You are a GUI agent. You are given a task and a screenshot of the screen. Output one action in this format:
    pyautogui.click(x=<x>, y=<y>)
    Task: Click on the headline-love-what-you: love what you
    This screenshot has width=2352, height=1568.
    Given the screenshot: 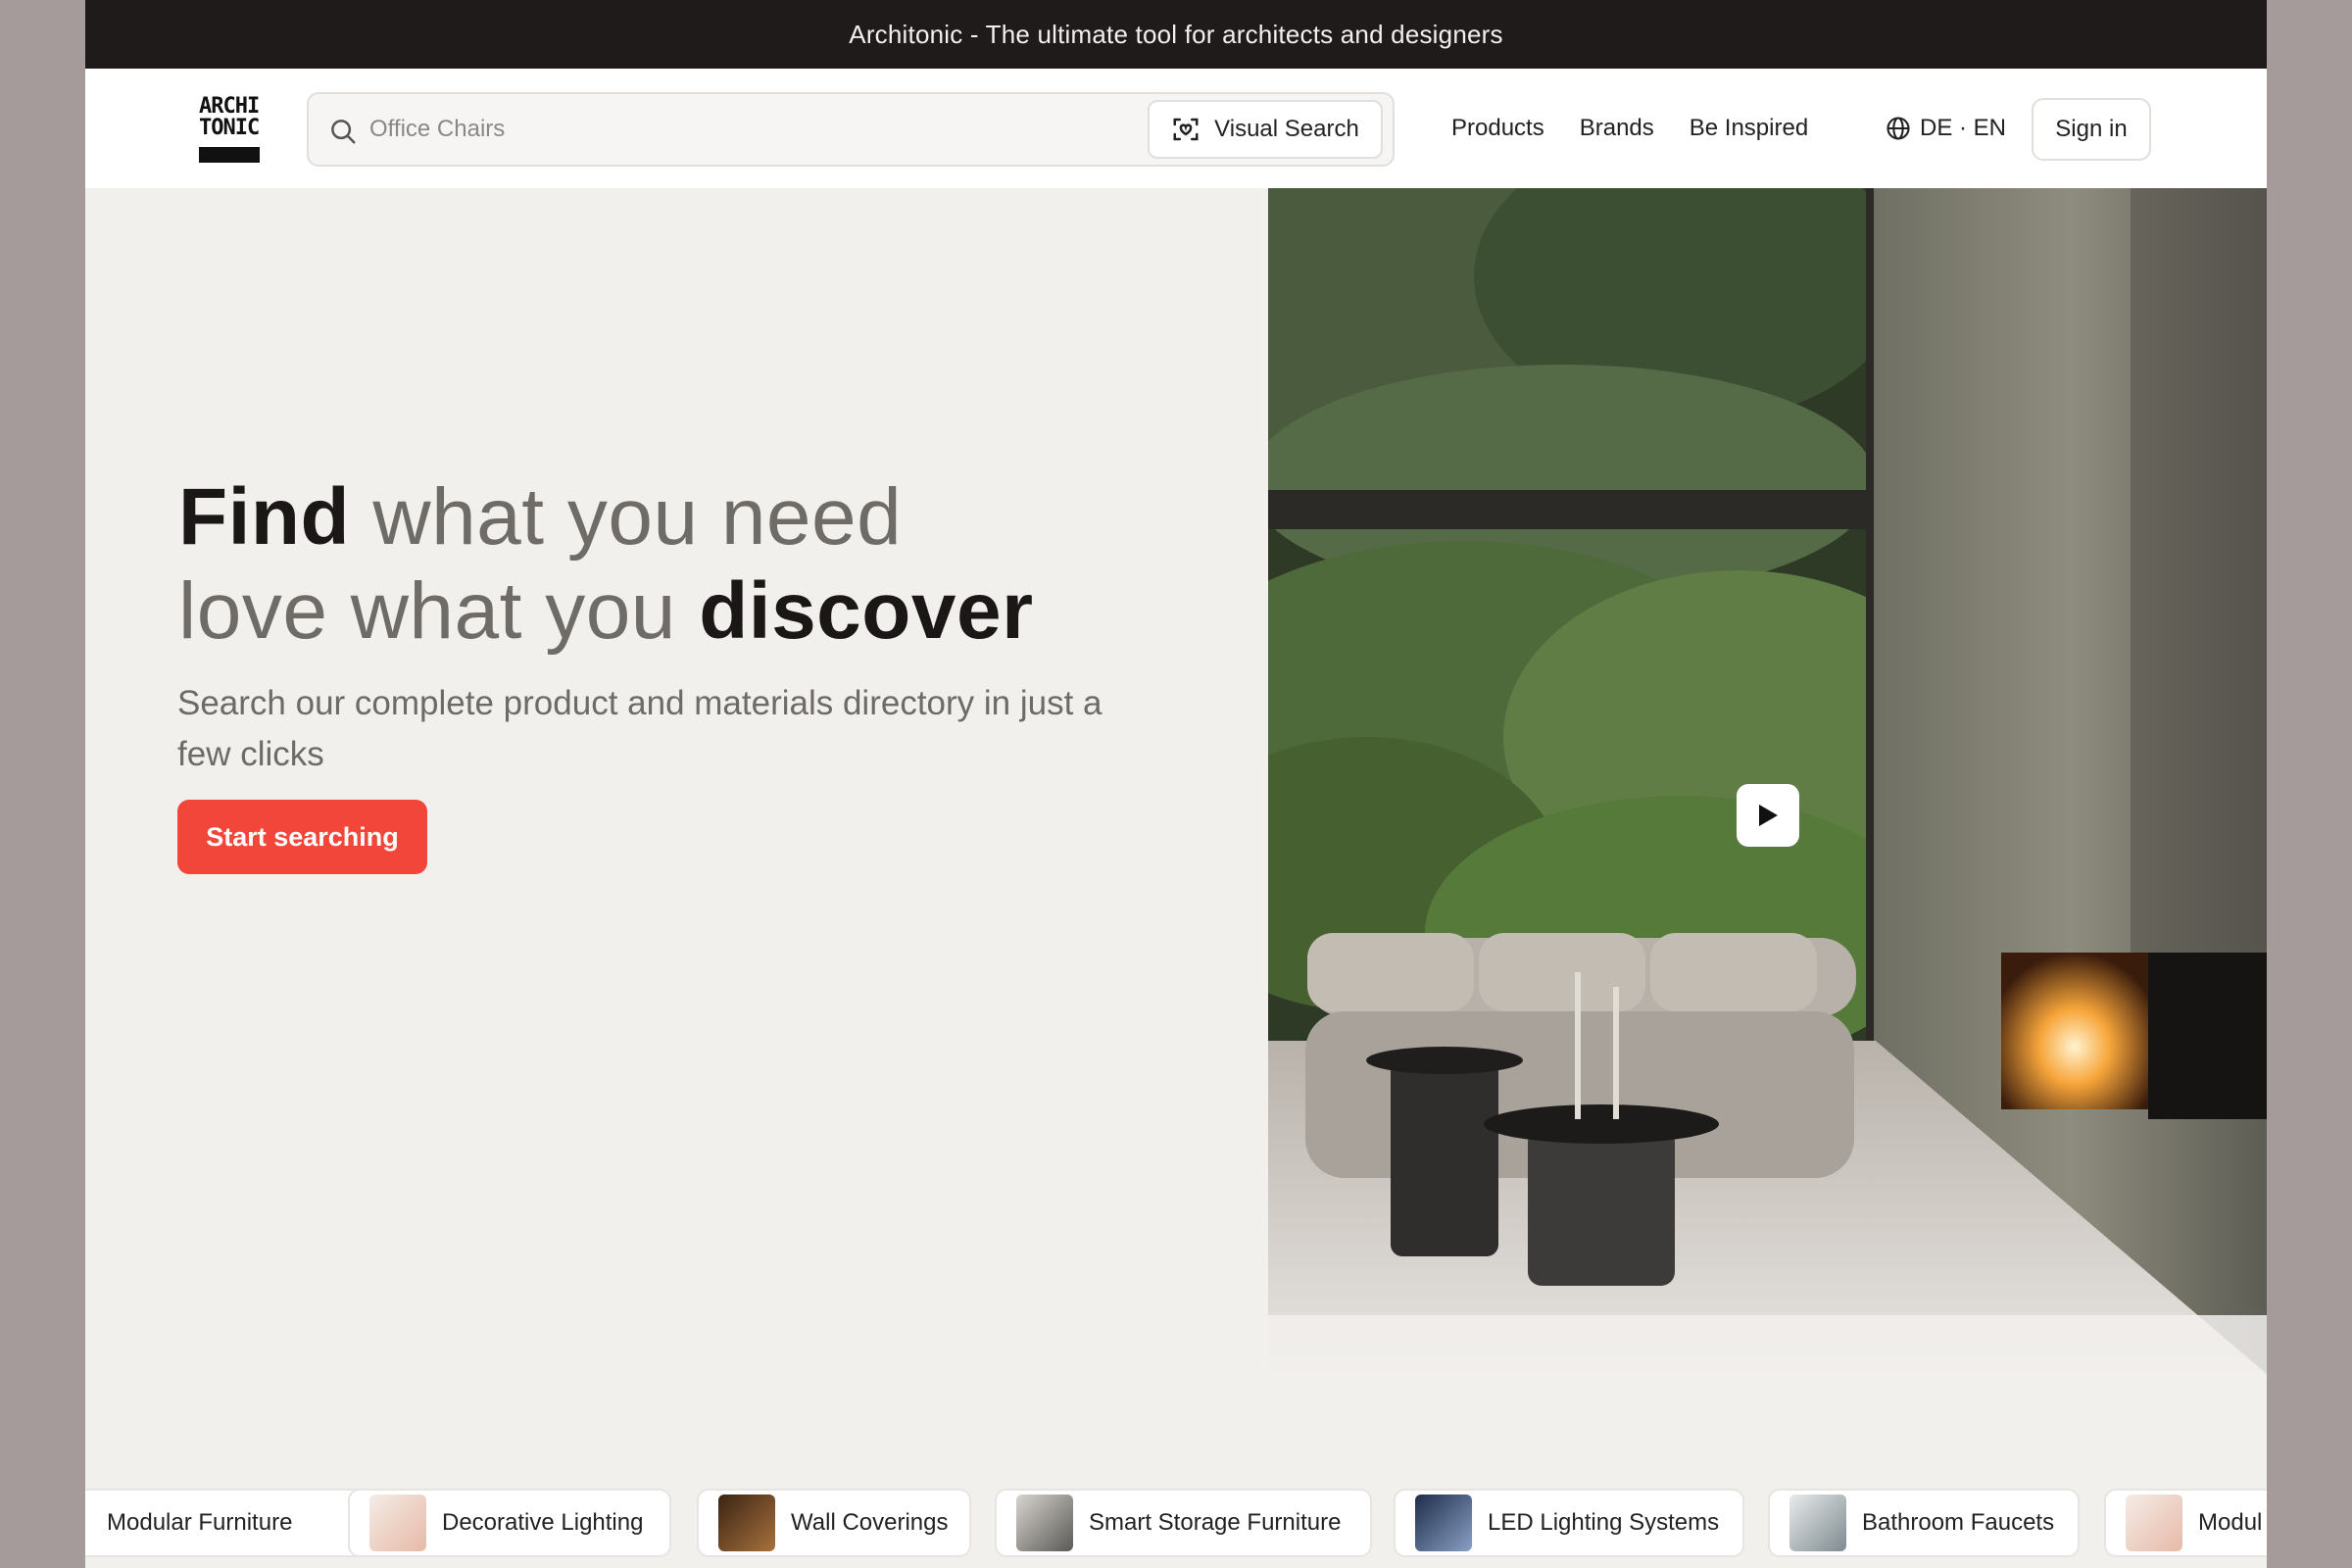 What is the action you would take?
    pyautogui.click(x=439, y=611)
    